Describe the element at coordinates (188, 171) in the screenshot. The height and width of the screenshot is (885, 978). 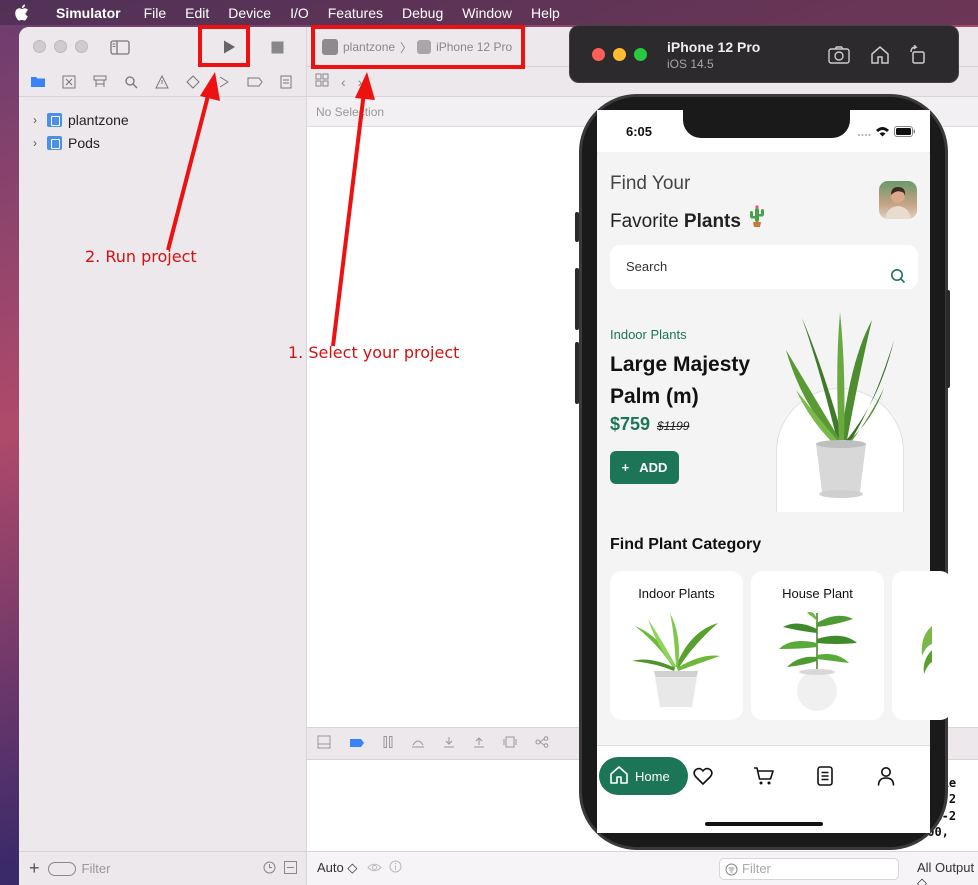
I see `run-arrow` at that location.